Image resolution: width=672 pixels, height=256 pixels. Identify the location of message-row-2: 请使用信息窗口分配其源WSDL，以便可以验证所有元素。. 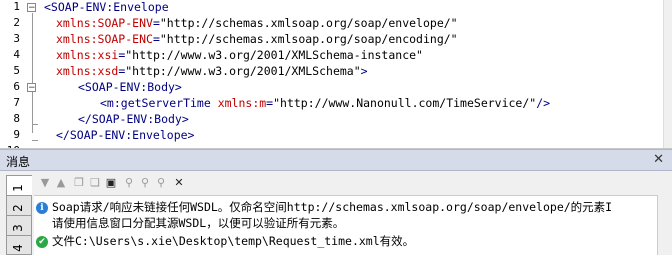
(198, 223).